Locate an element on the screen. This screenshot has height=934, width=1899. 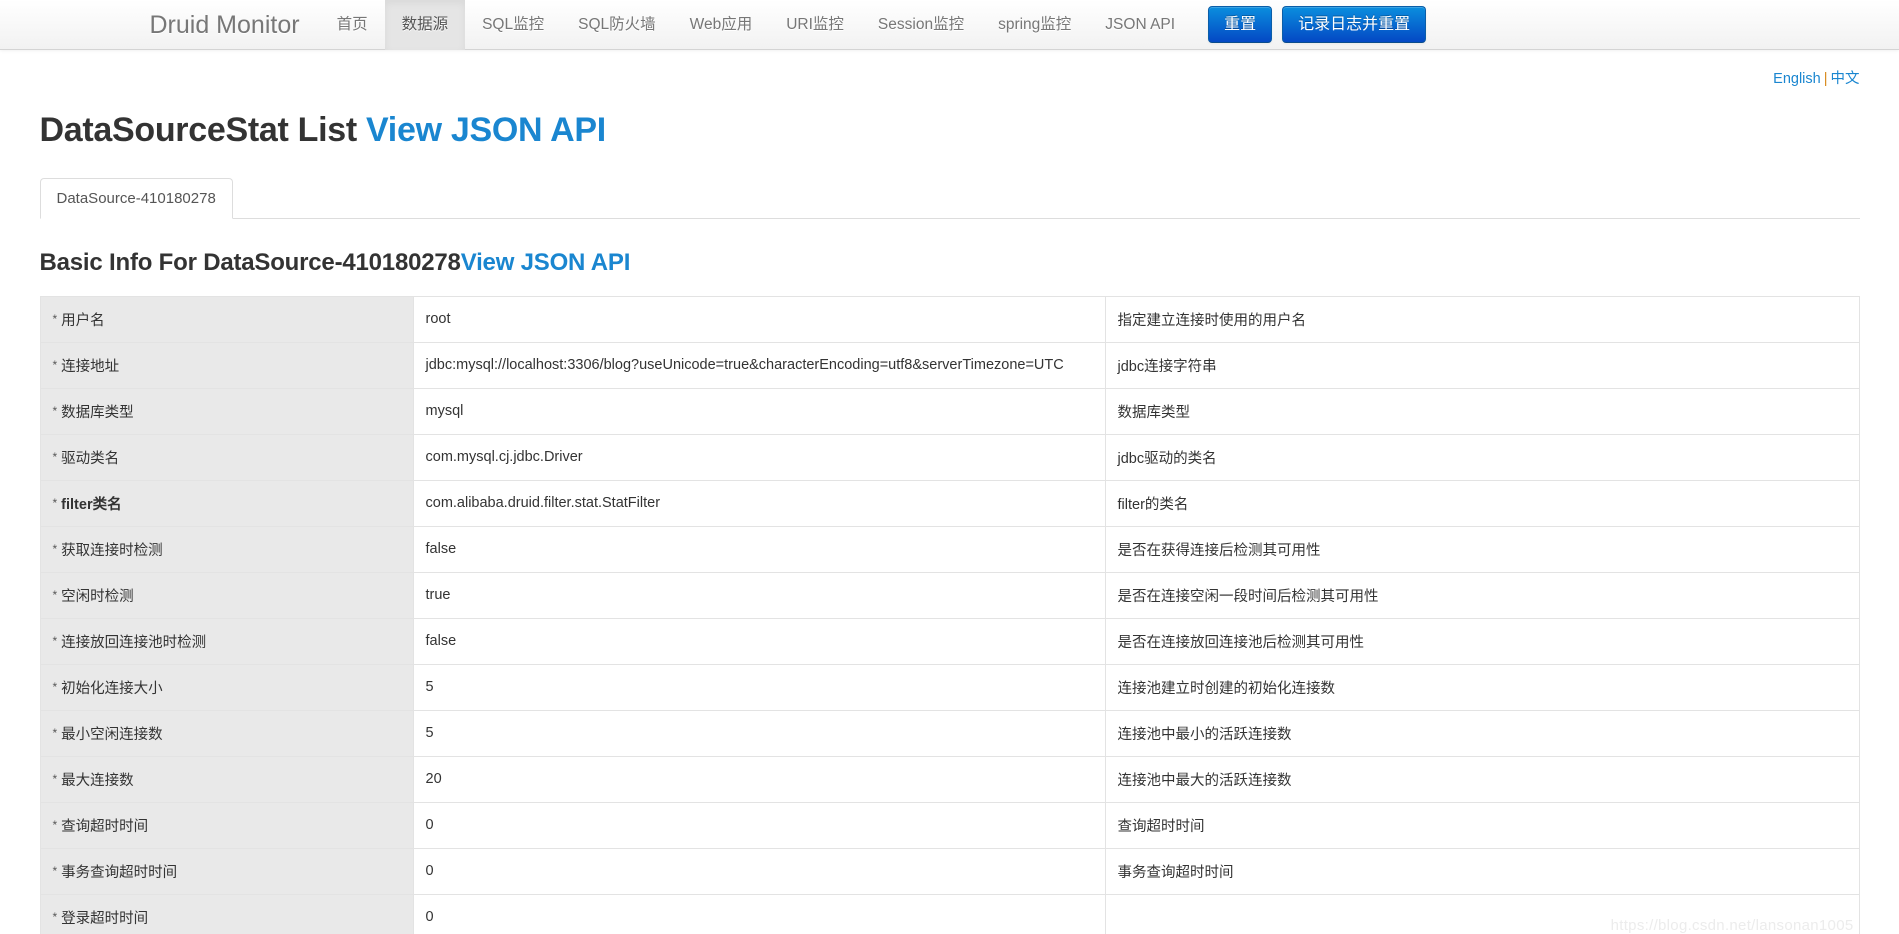
table-row: * 查询超时时间 0 查询超时时间 is located at coordinates (949, 825).